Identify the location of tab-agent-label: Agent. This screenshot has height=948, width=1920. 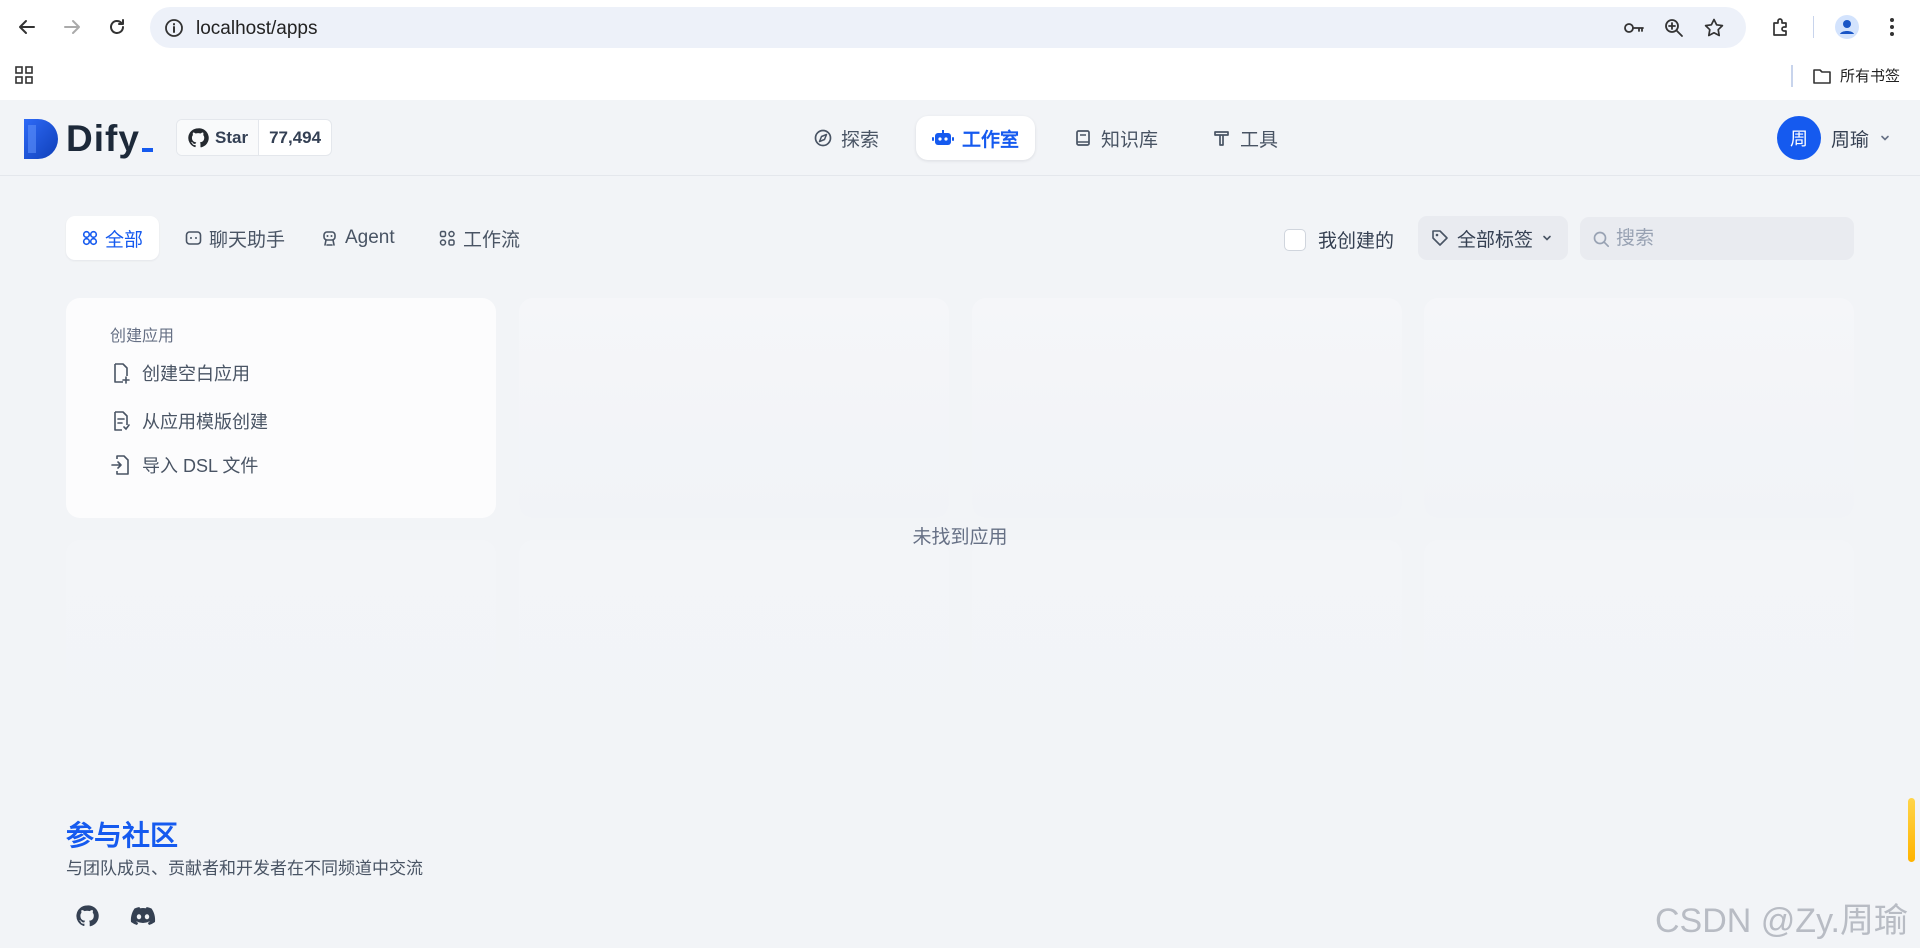
(370, 237).